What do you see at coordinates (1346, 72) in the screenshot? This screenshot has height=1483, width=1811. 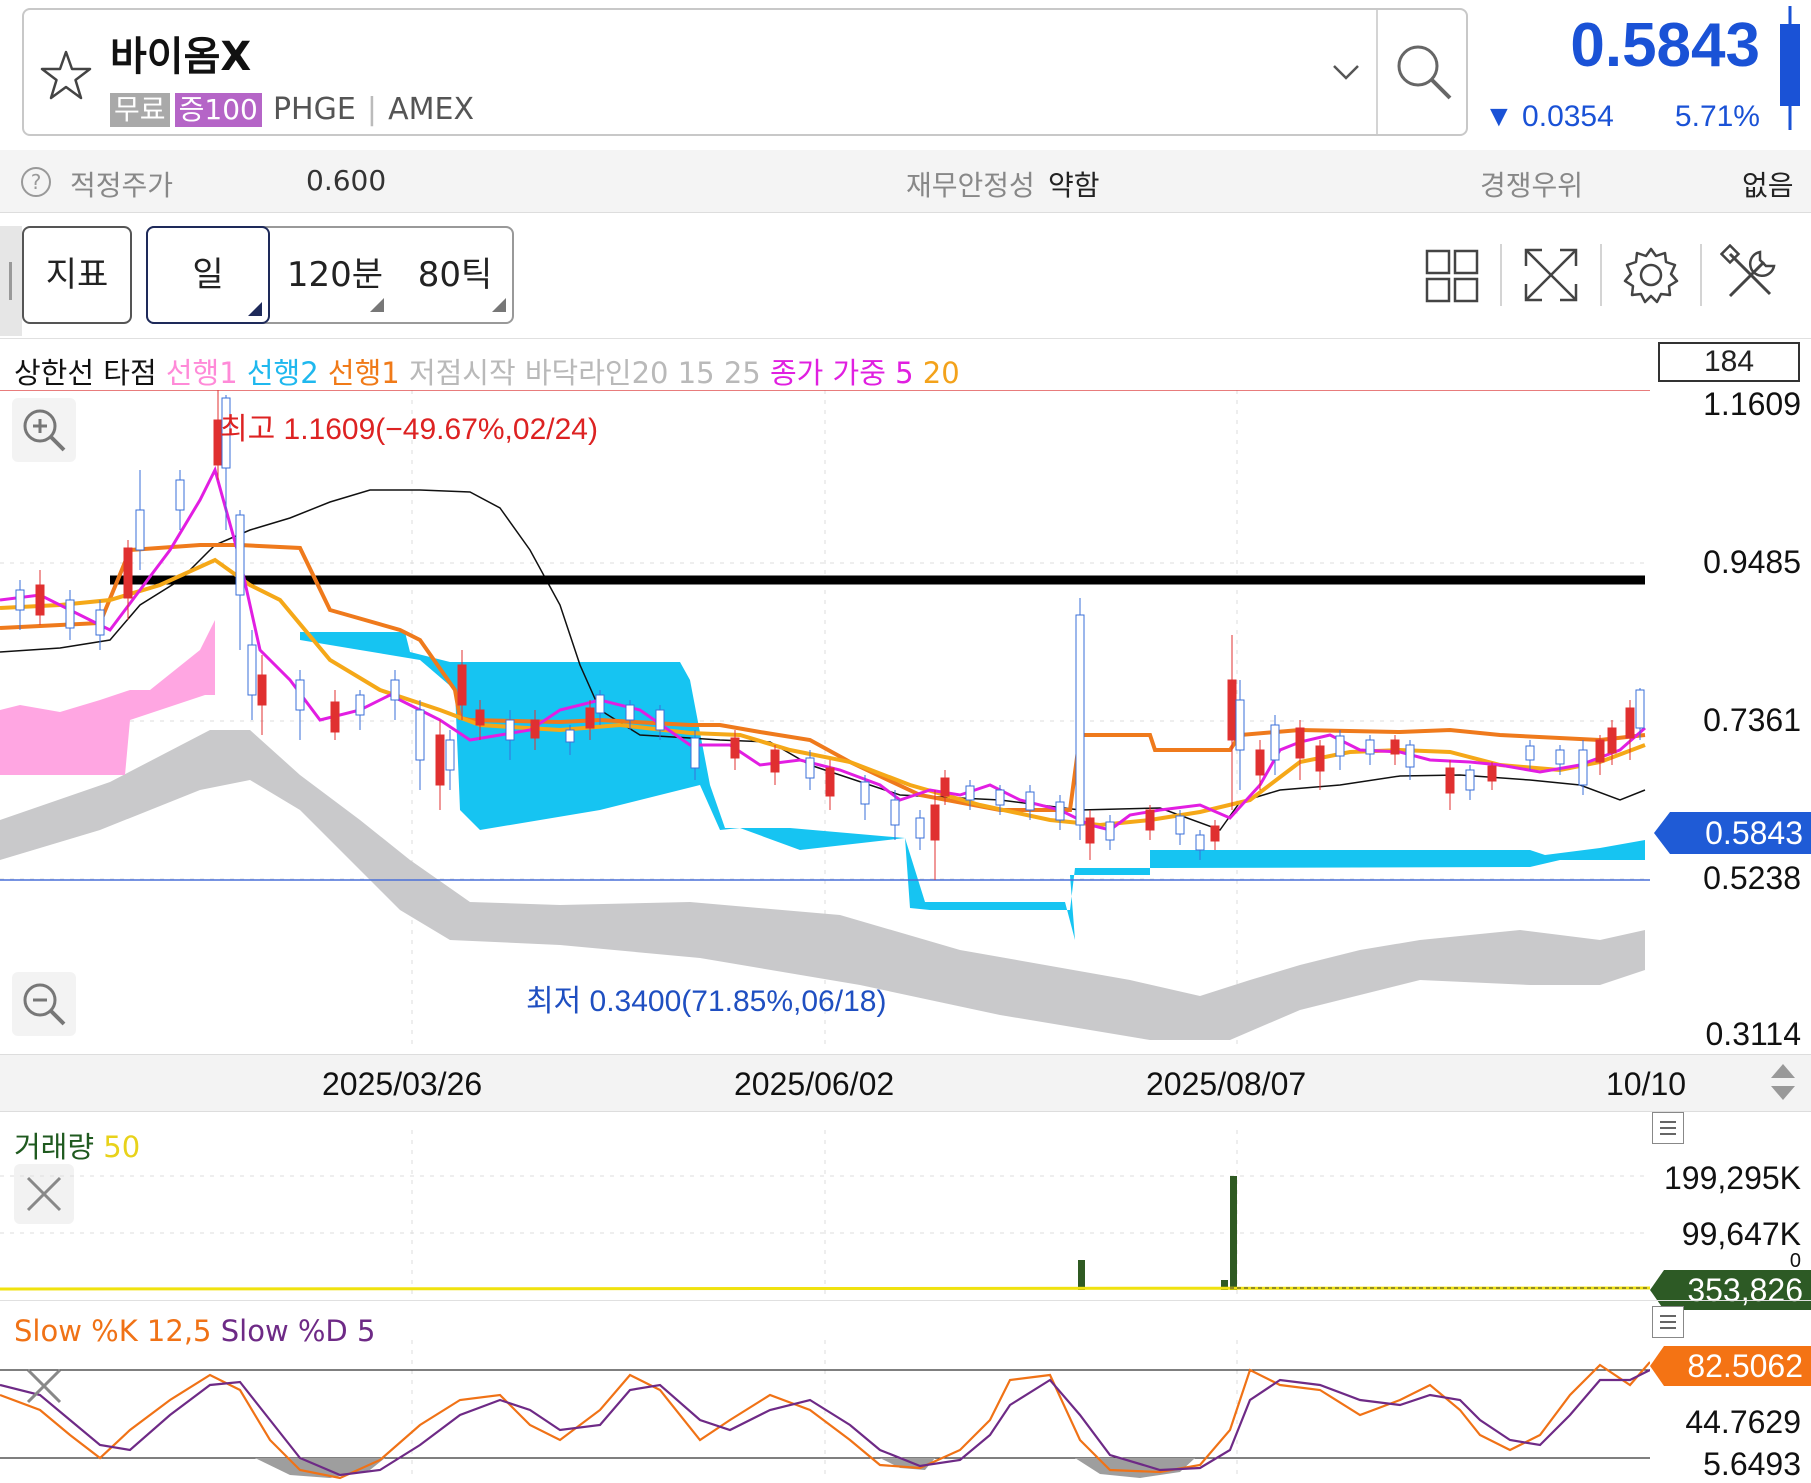 I see `dropdown-chevron-icon` at bounding box center [1346, 72].